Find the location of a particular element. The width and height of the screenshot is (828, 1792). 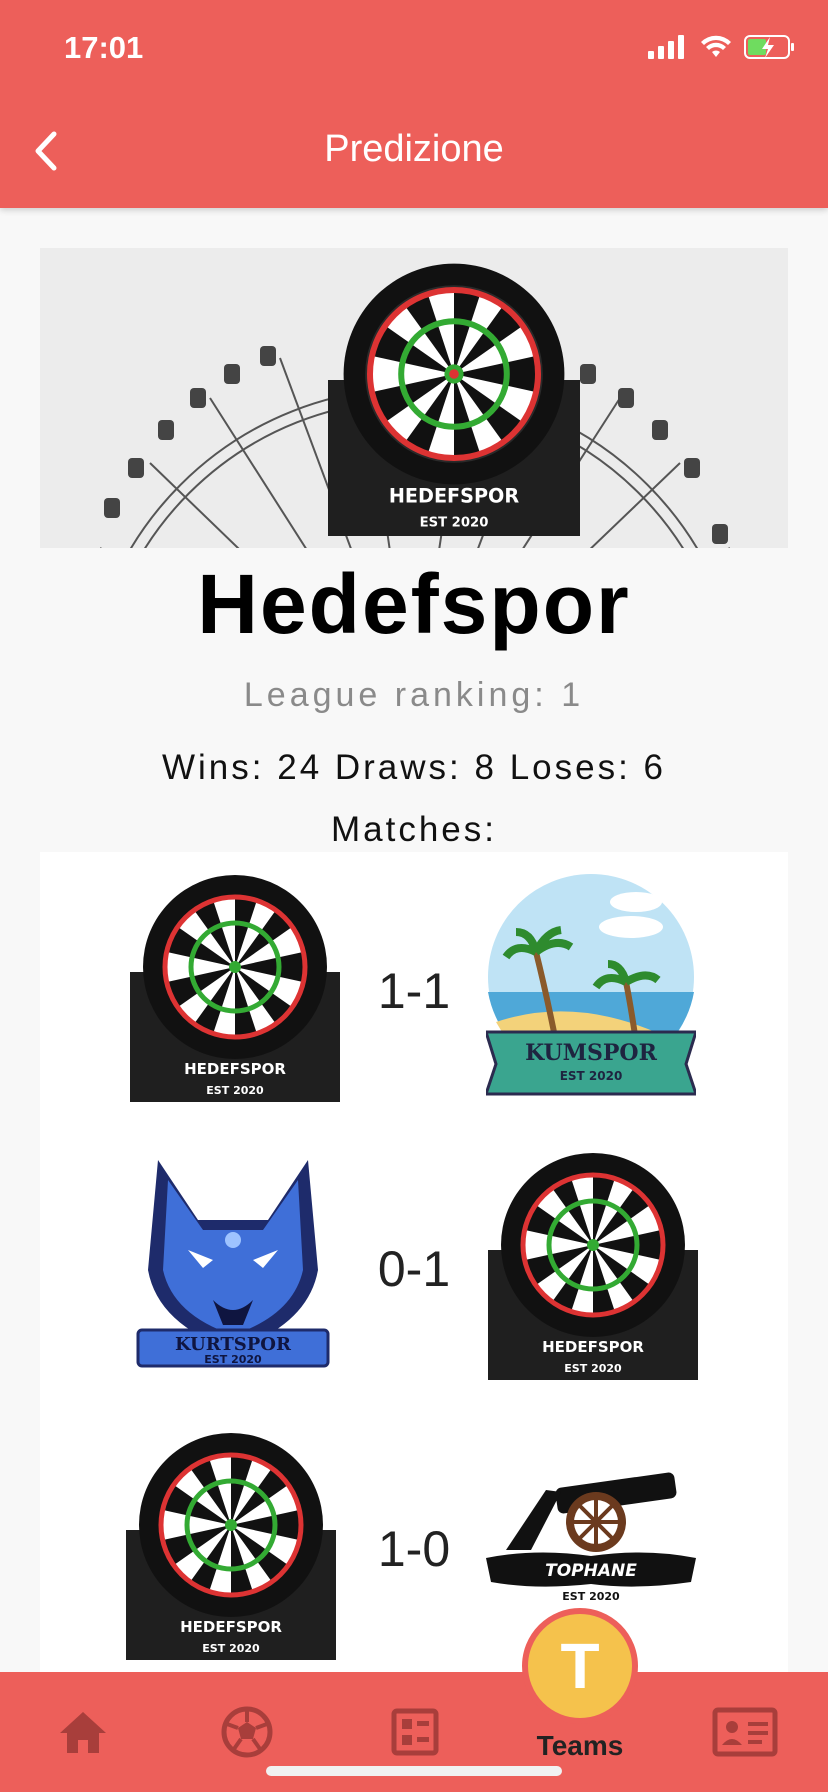

profile-card-icon is located at coordinates (745, 1732).